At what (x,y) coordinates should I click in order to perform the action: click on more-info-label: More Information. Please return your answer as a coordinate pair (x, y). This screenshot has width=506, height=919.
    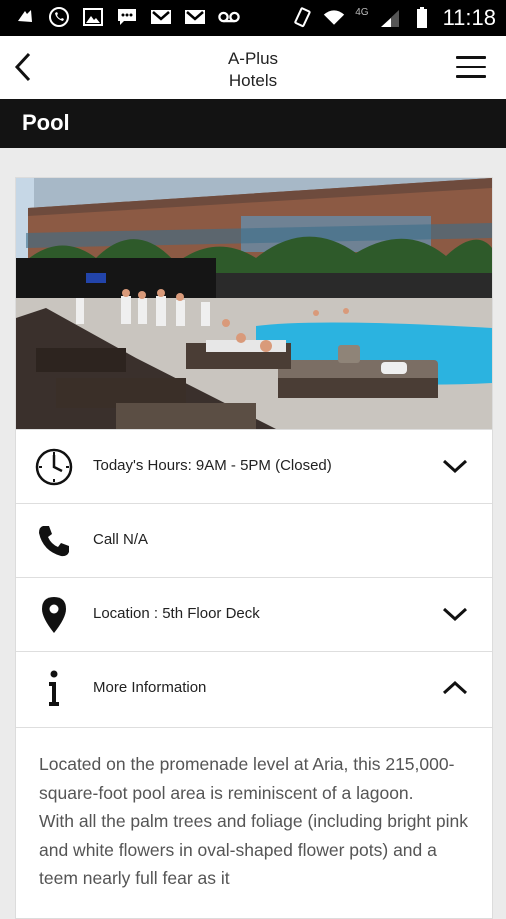
    Looking at the image, I should click on (150, 687).